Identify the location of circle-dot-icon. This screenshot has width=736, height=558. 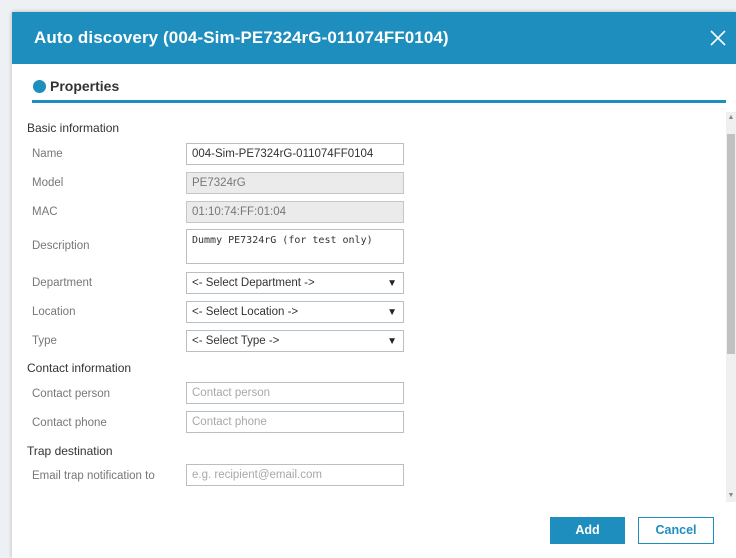
(39, 86).